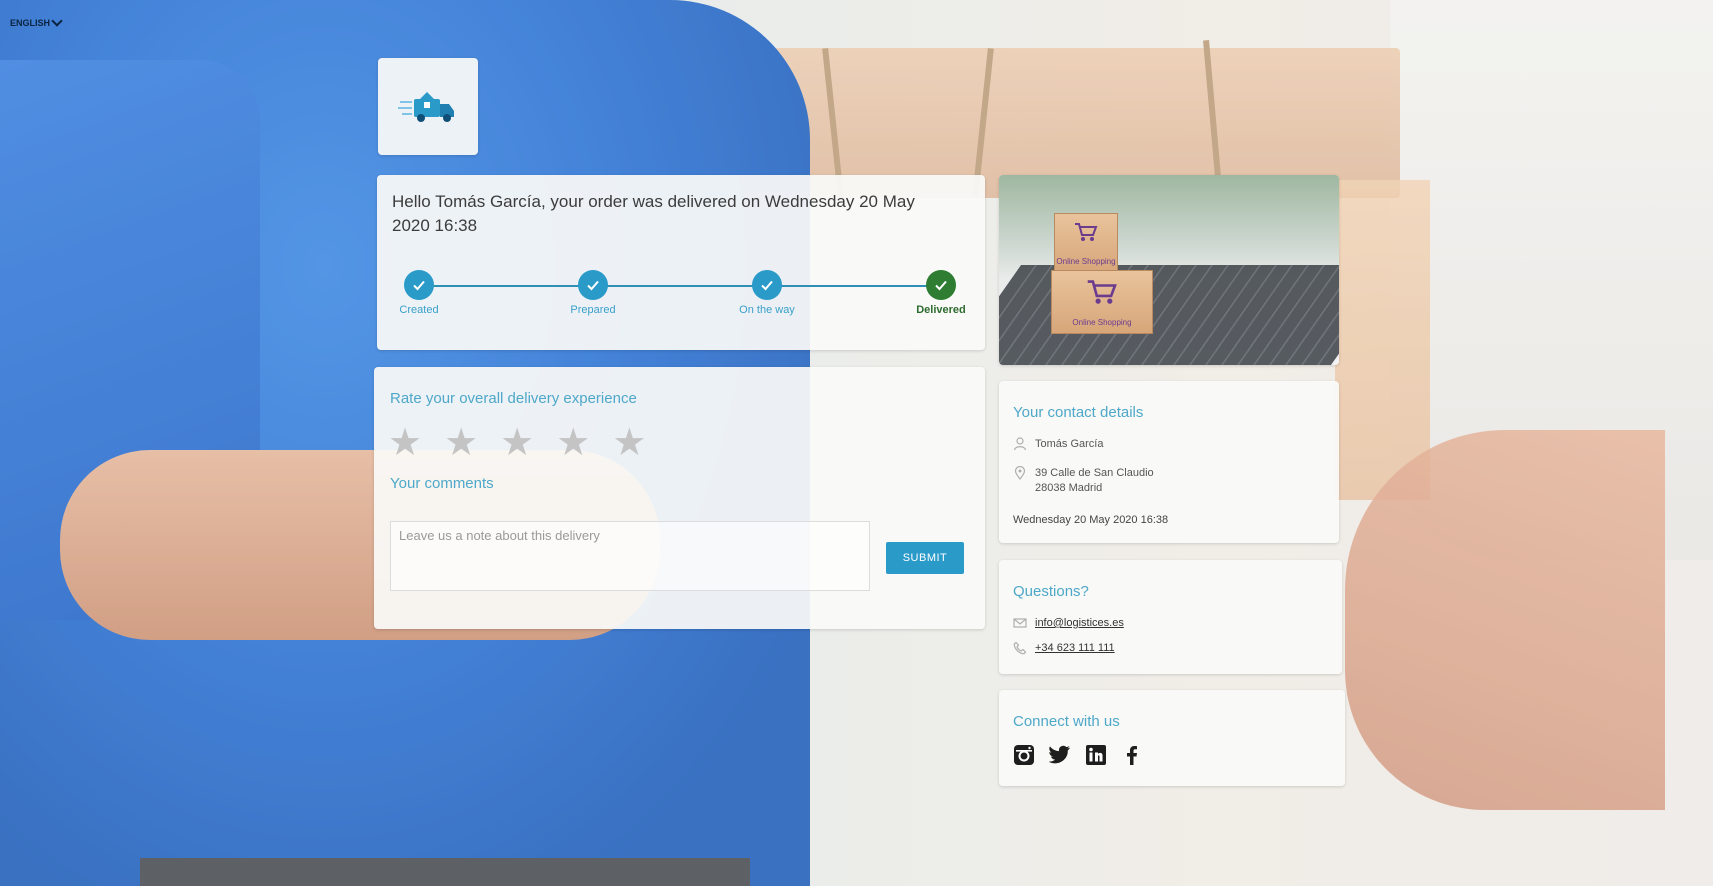  I want to click on star-3-icon: ★, so click(517, 443).